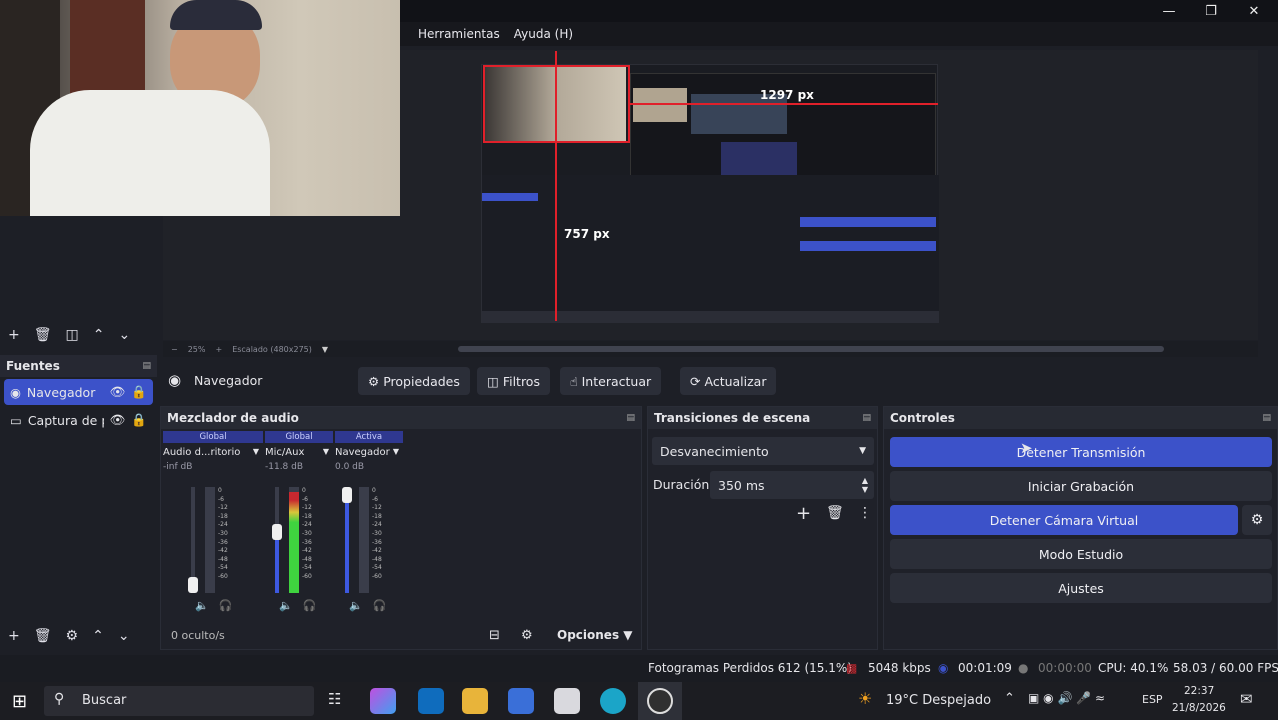 The height and width of the screenshot is (720, 1278). I want to click on weather-text: 19°C Despejado, so click(938, 700).